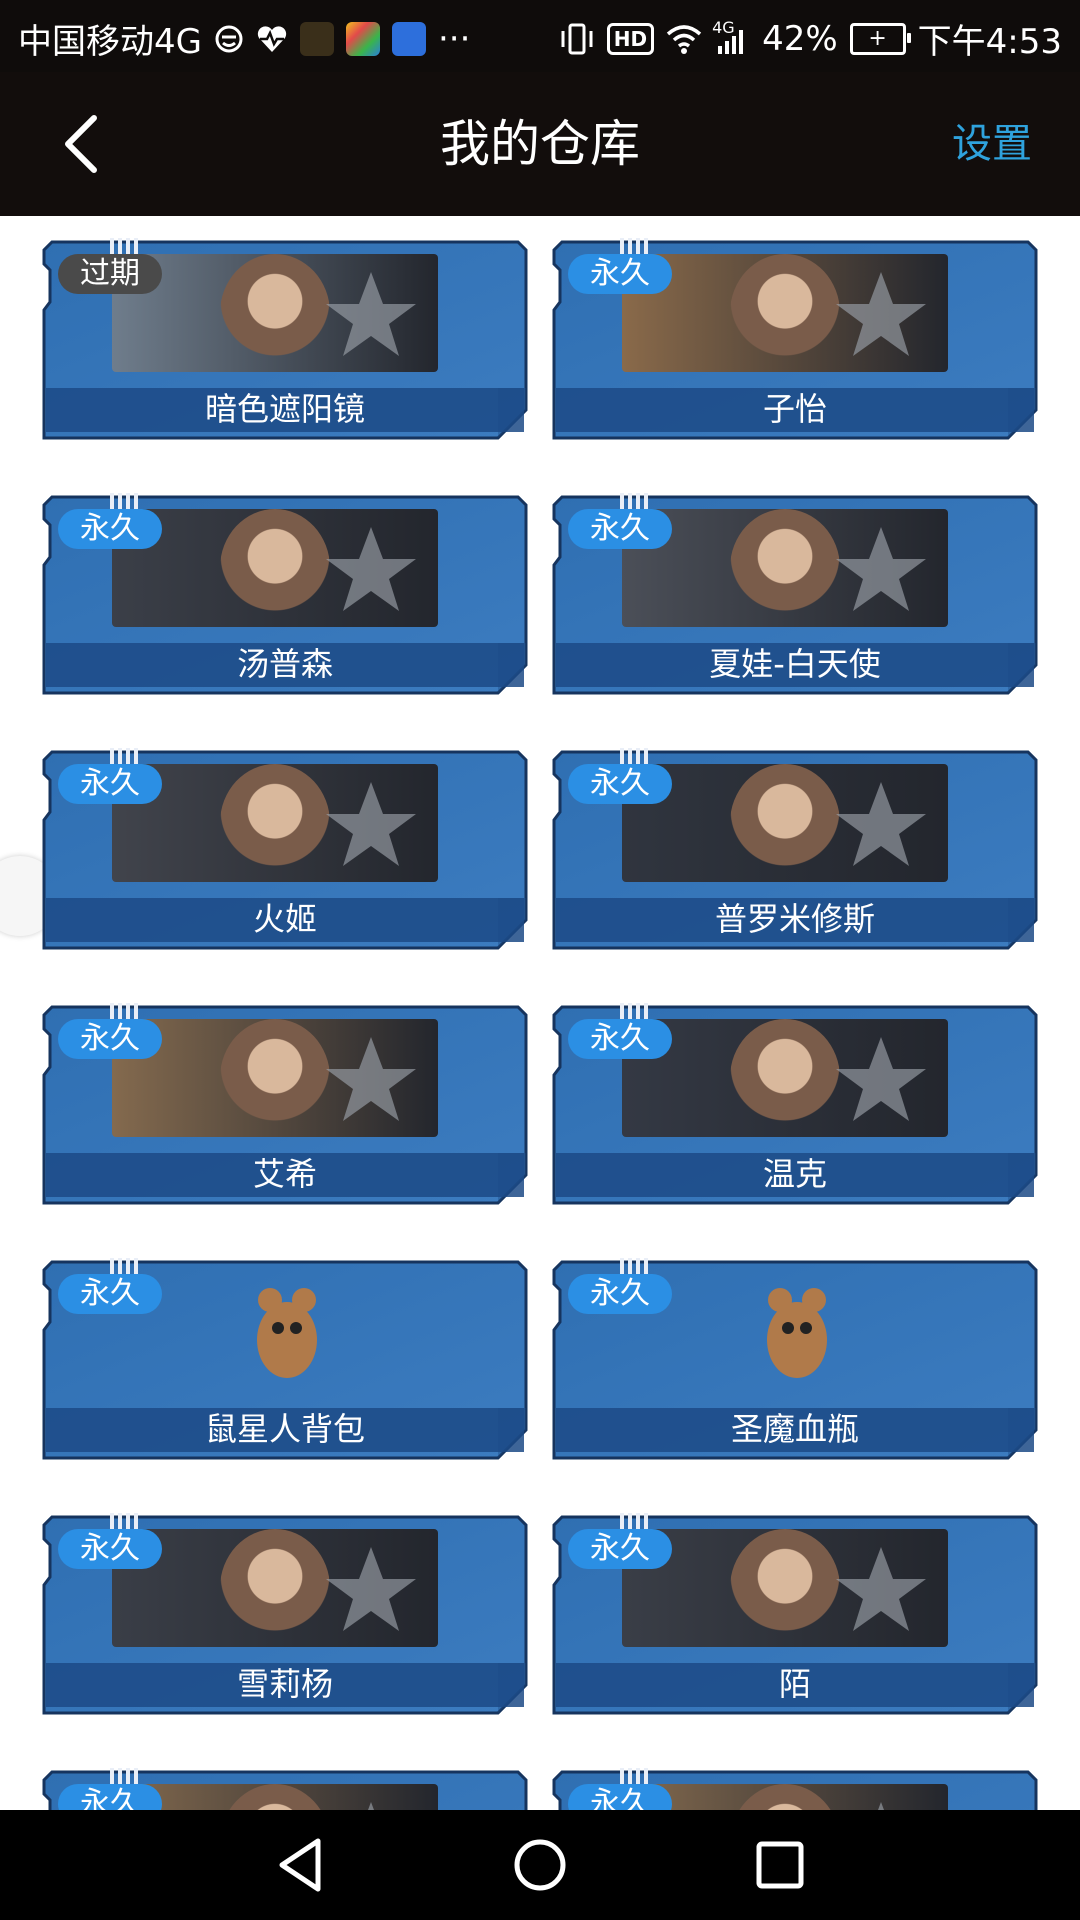 The image size is (1080, 1920). What do you see at coordinates (300, 1865) in the screenshot?
I see `triangle-back-icon` at bounding box center [300, 1865].